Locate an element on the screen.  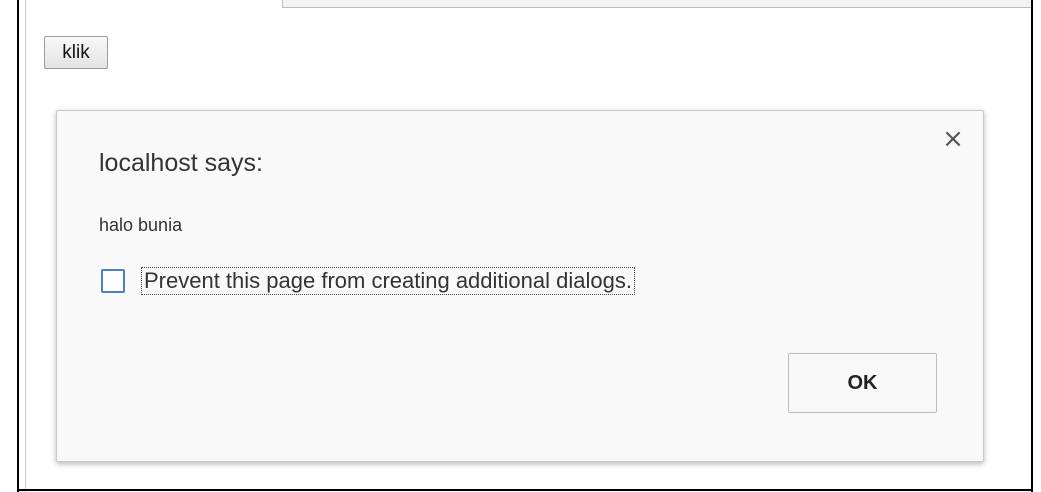
page-border-left is located at coordinates (25, 246).